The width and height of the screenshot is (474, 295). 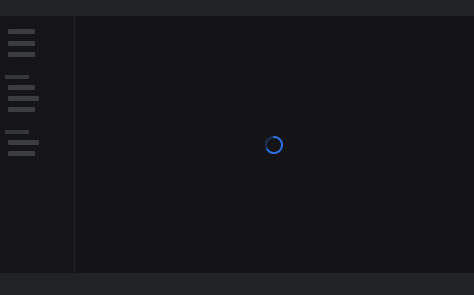 I want to click on bottom-bar, so click(x=237, y=284).